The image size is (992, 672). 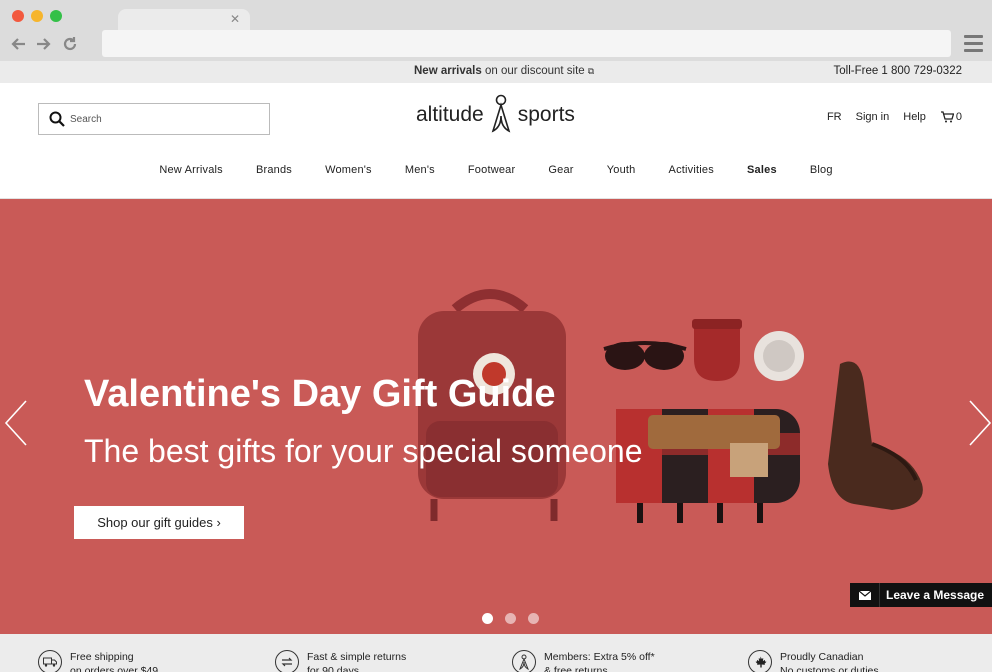 I want to click on envelope-icon, so click(x=865, y=595).